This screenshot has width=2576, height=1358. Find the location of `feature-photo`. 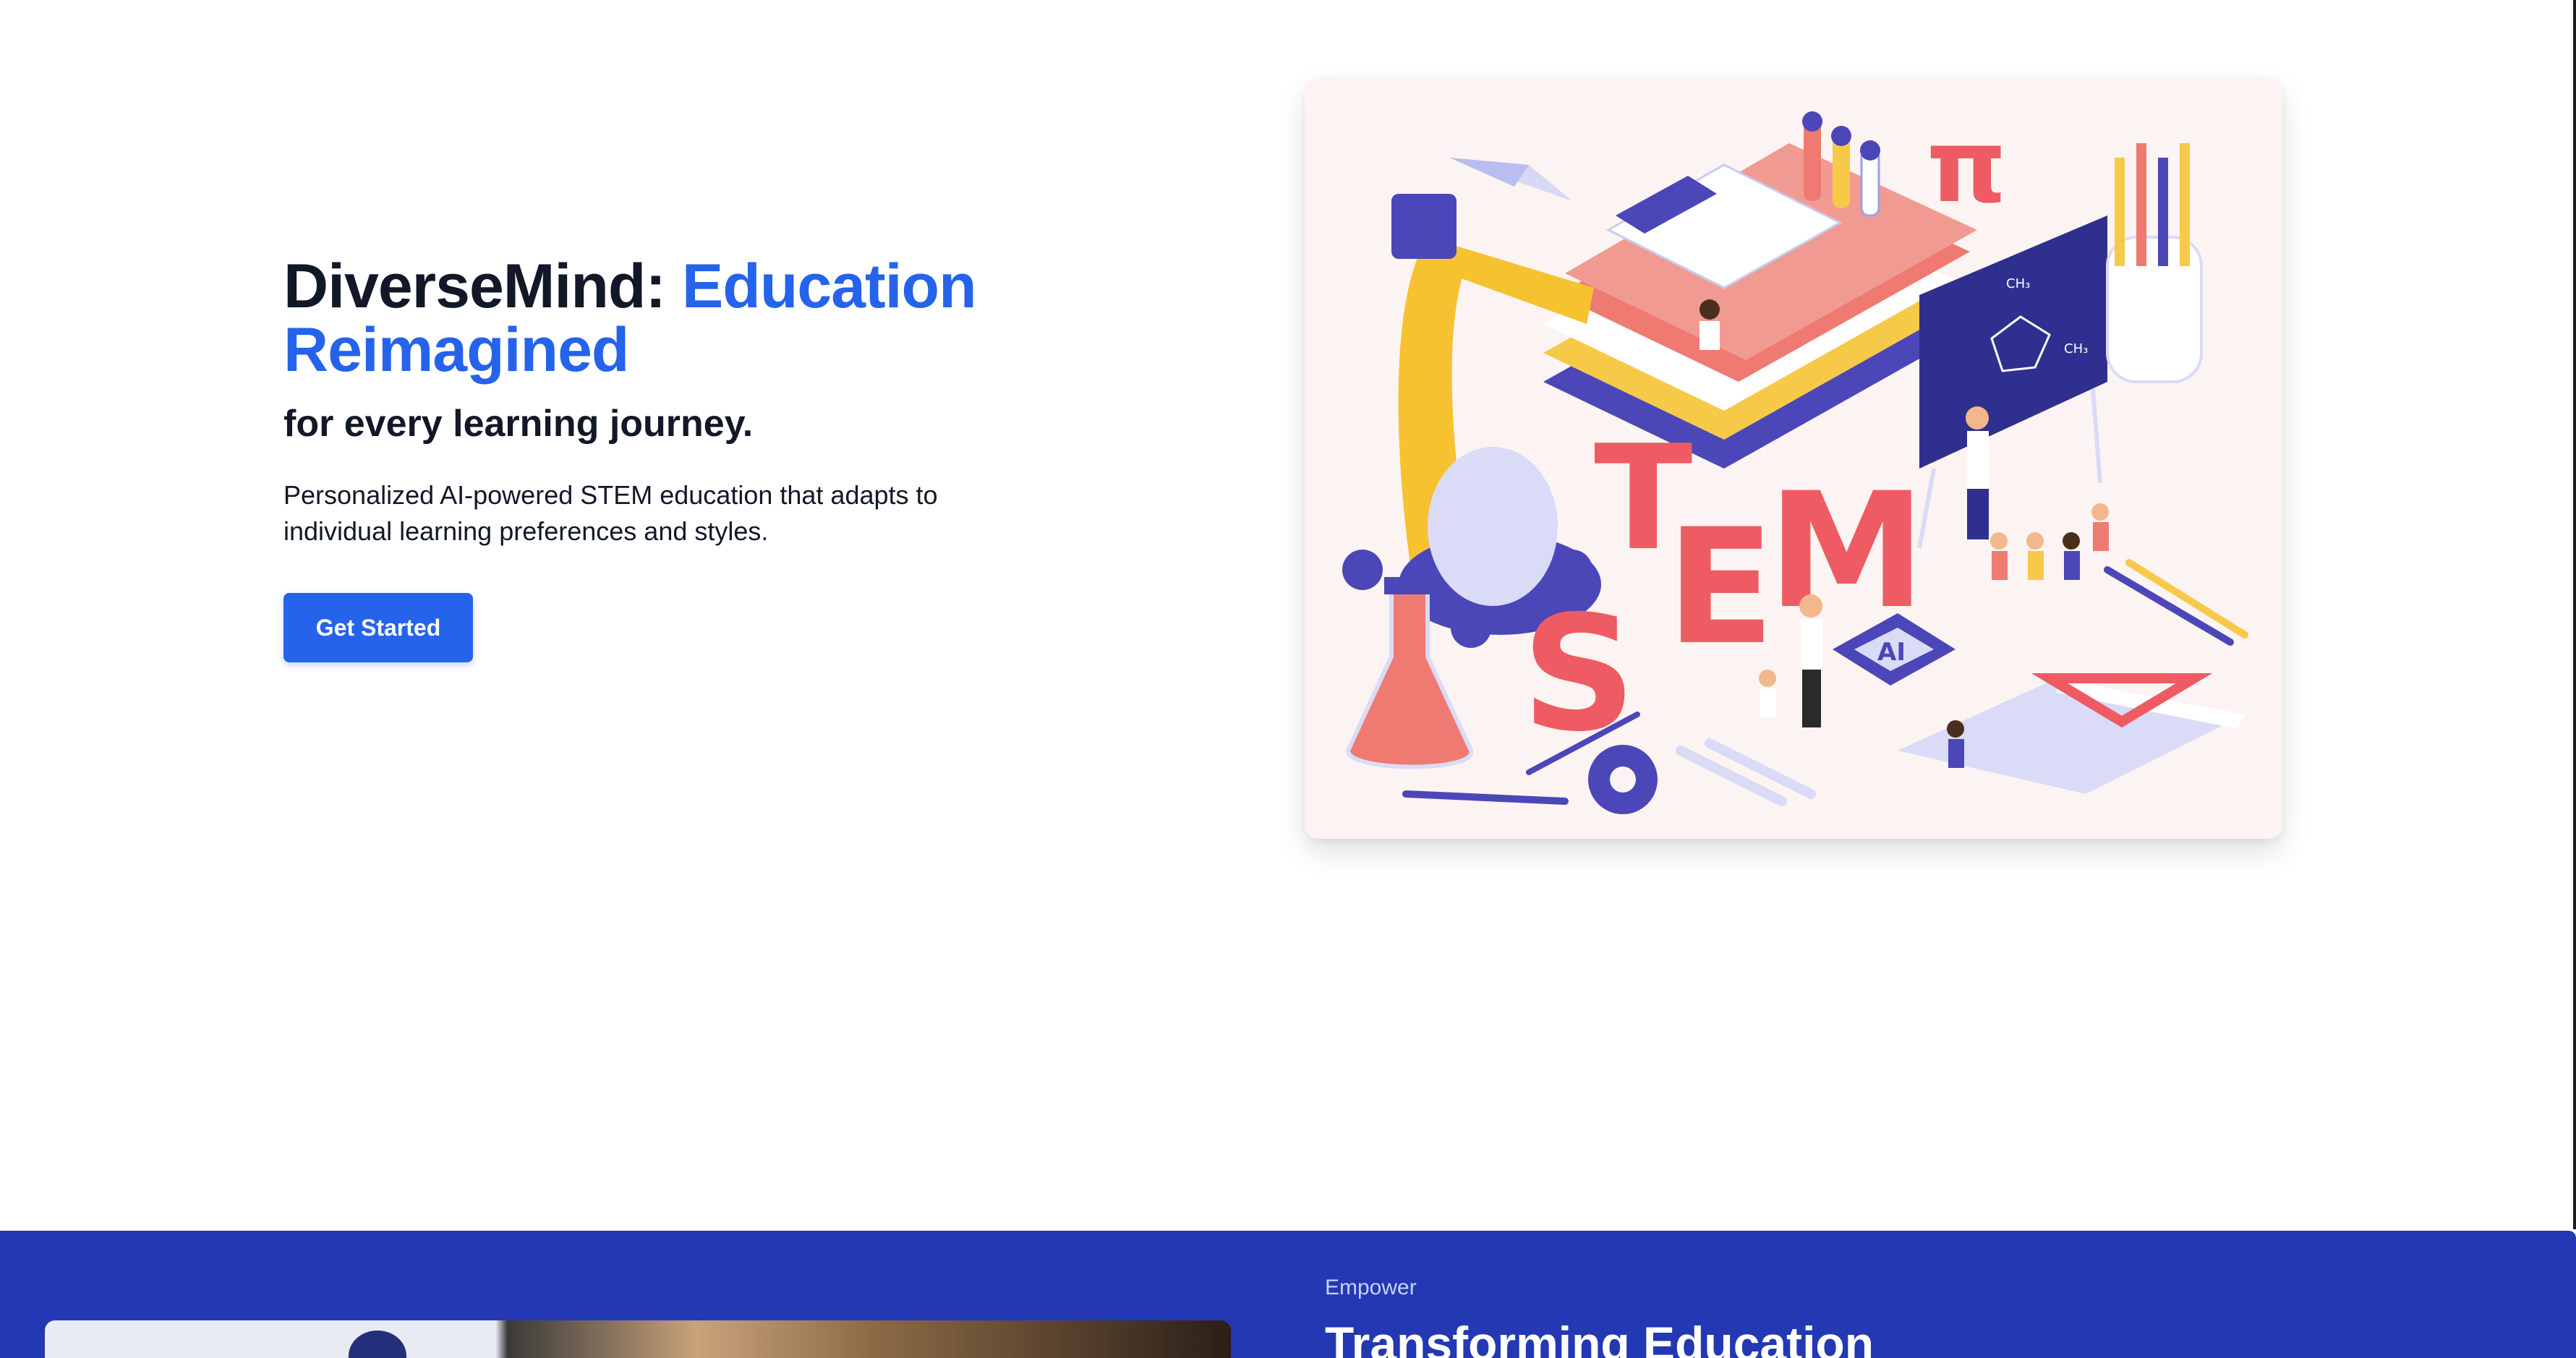

feature-photo is located at coordinates (638, 1339).